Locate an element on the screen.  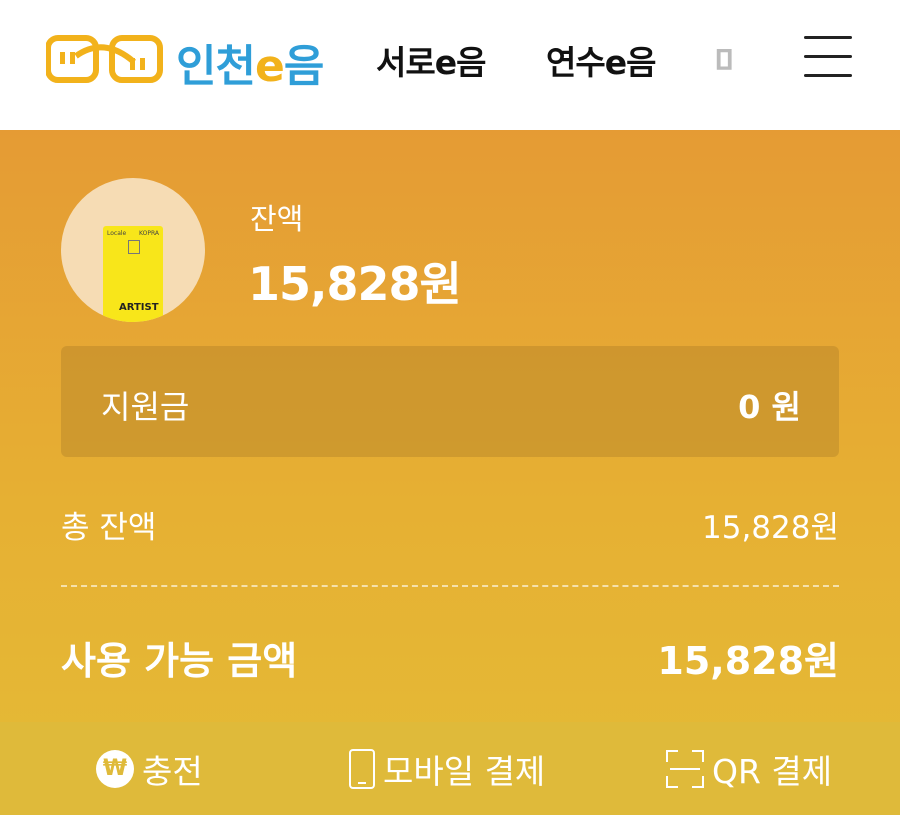
hamburger-menu-icon is located at coordinates (827, 57).